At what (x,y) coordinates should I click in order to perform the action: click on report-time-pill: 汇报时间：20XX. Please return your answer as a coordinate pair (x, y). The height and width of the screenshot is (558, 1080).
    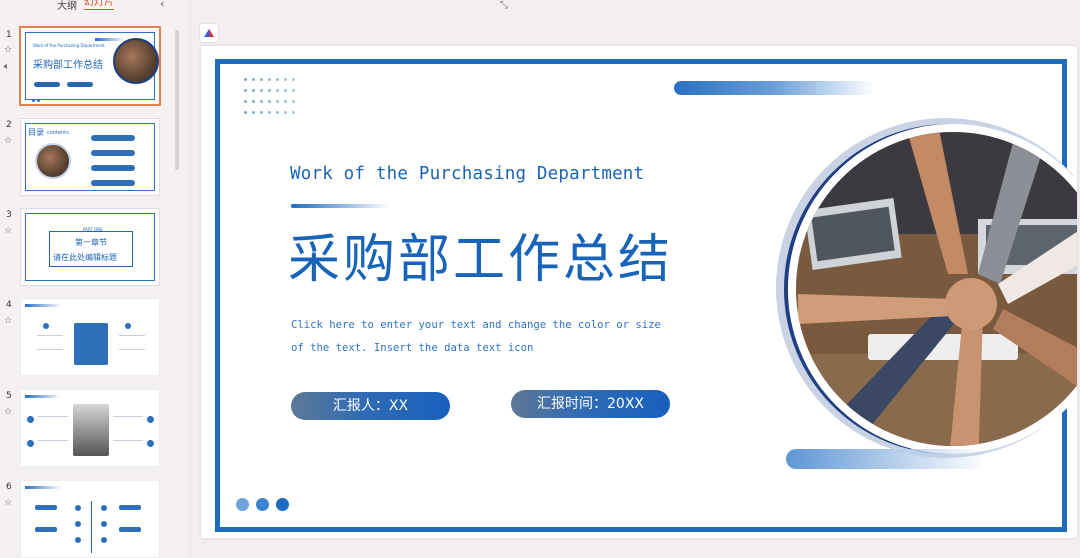
    Looking at the image, I should click on (590, 404).